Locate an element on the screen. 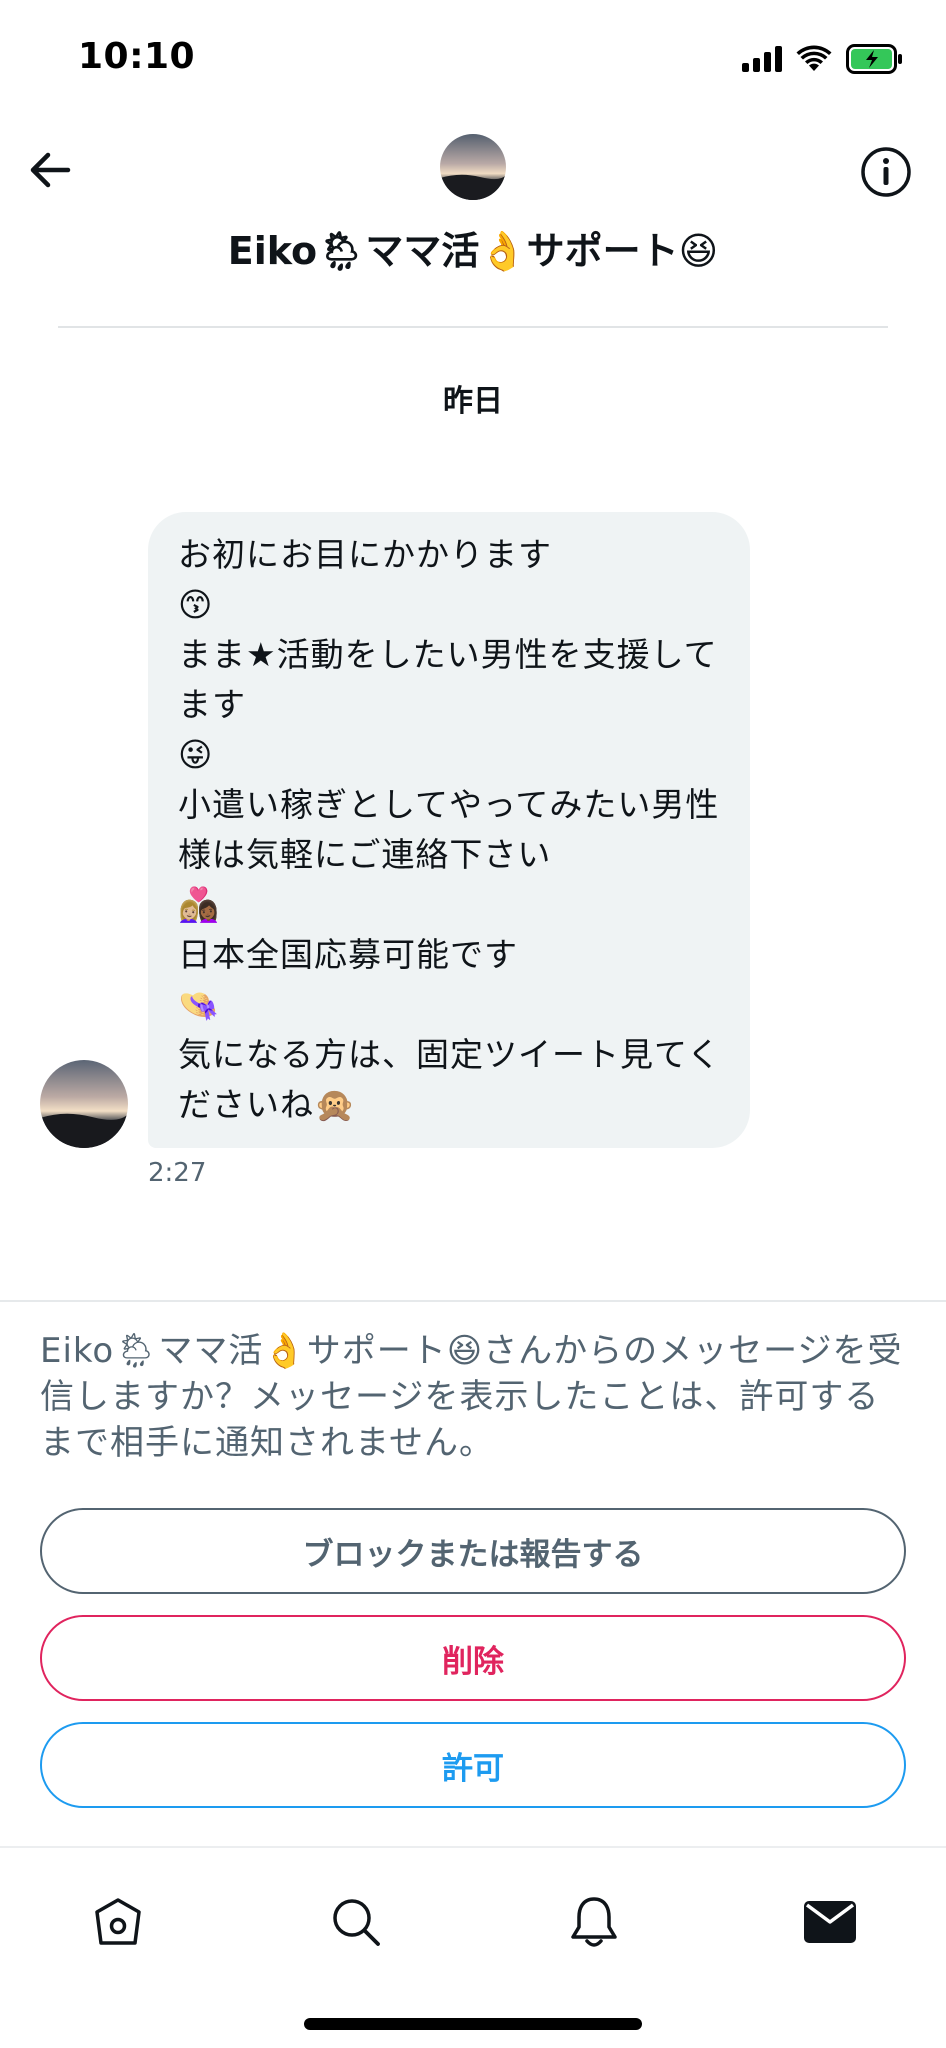 The image size is (946, 2048). allow-button: 許可 is located at coordinates (473, 1765).